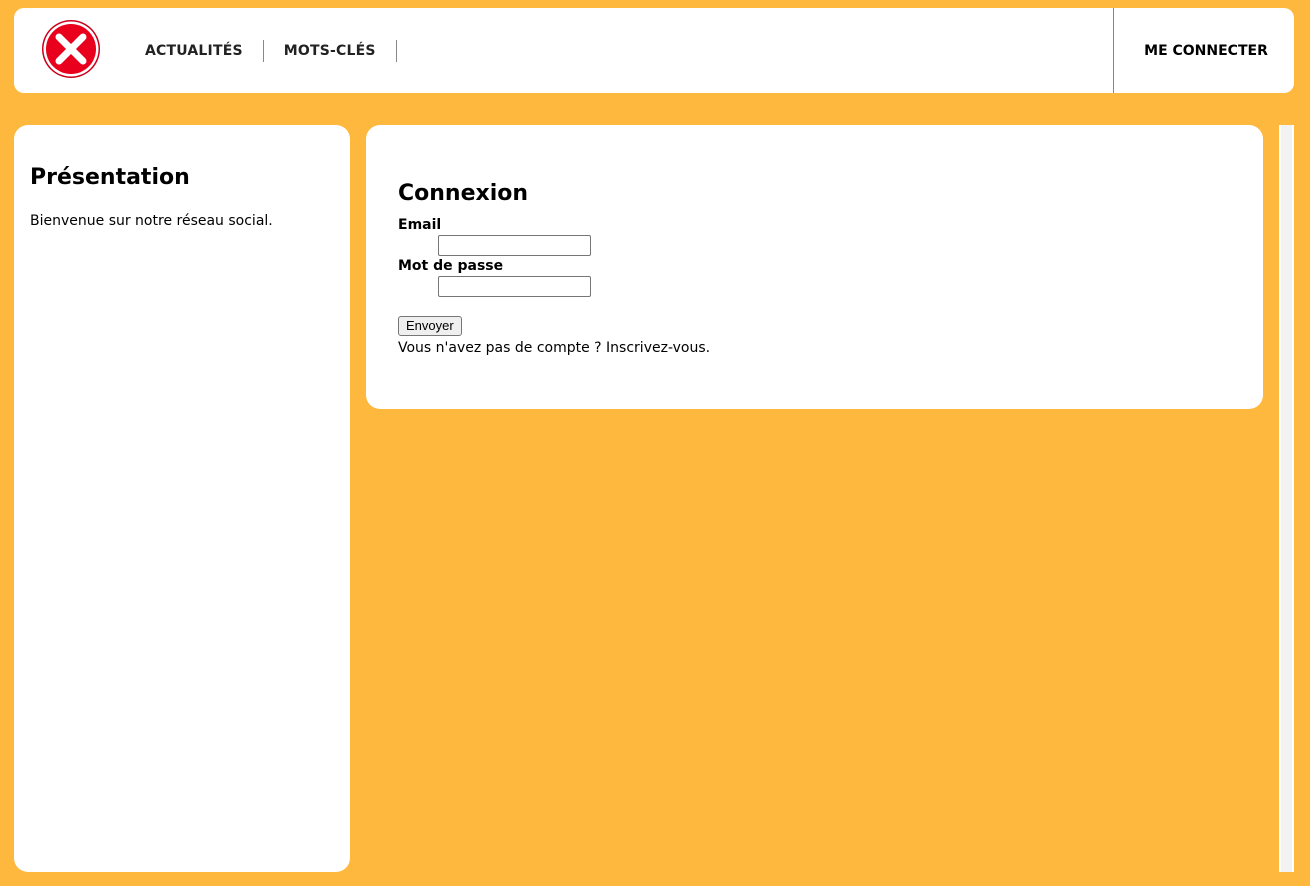 The height and width of the screenshot is (886, 1310). Describe the element at coordinates (451, 266) in the screenshot. I see `password-label: Mot de passe` at that location.